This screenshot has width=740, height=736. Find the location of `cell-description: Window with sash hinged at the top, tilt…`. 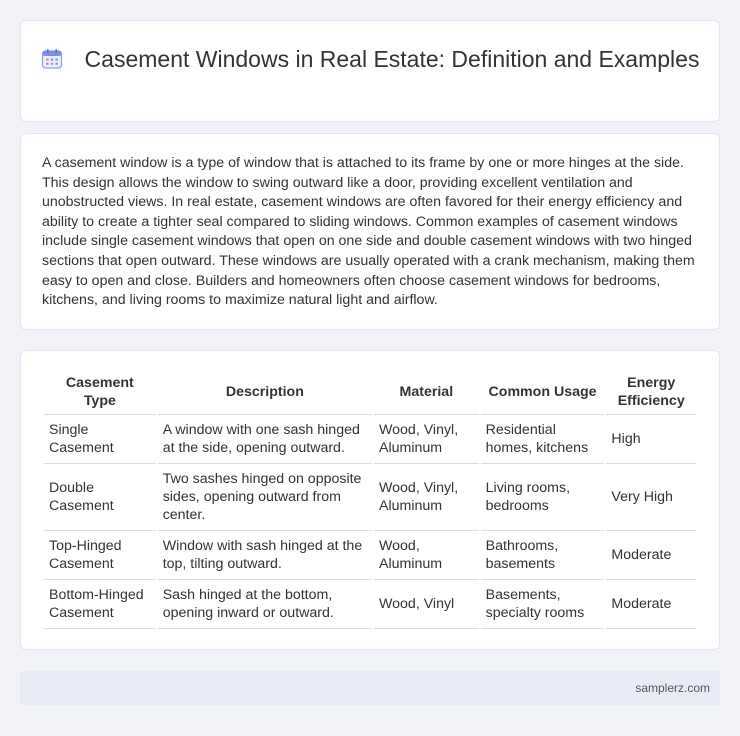

cell-description: Window with sash hinged at the top, tilt… is located at coordinates (265, 555).